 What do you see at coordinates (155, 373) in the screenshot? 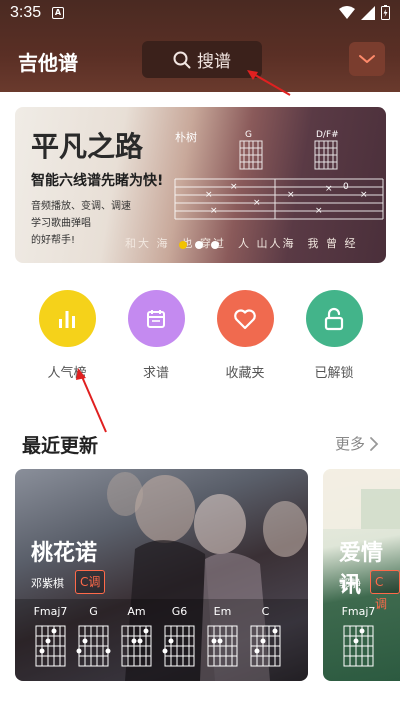
I see `quick-action-label: 求谱` at bounding box center [155, 373].